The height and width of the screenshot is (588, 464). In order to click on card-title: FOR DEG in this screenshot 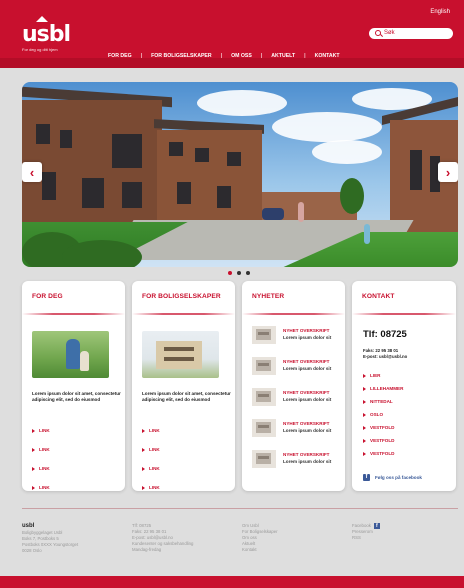, I will do `click(47, 296)`.